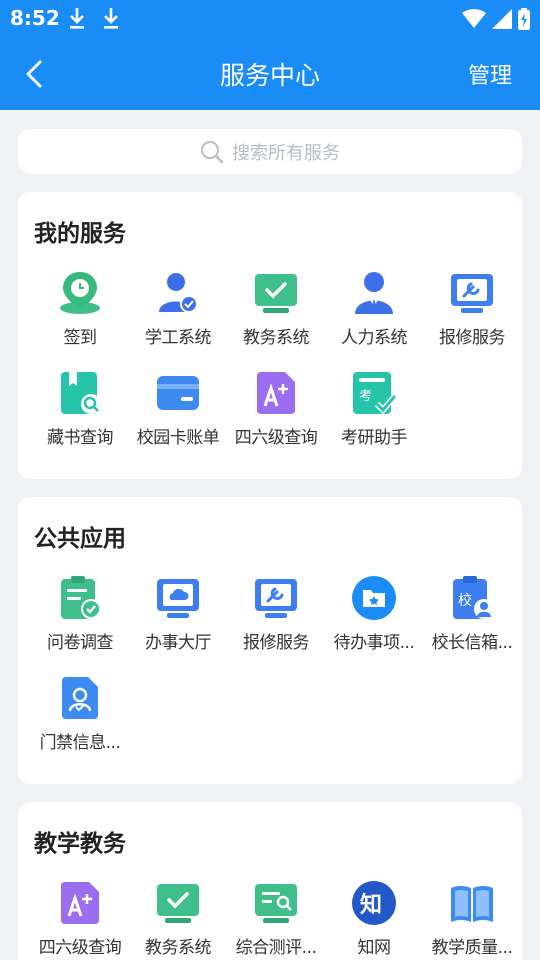  Describe the element at coordinates (365, 396) in the screenshot. I see `svg-text: 考` at that location.